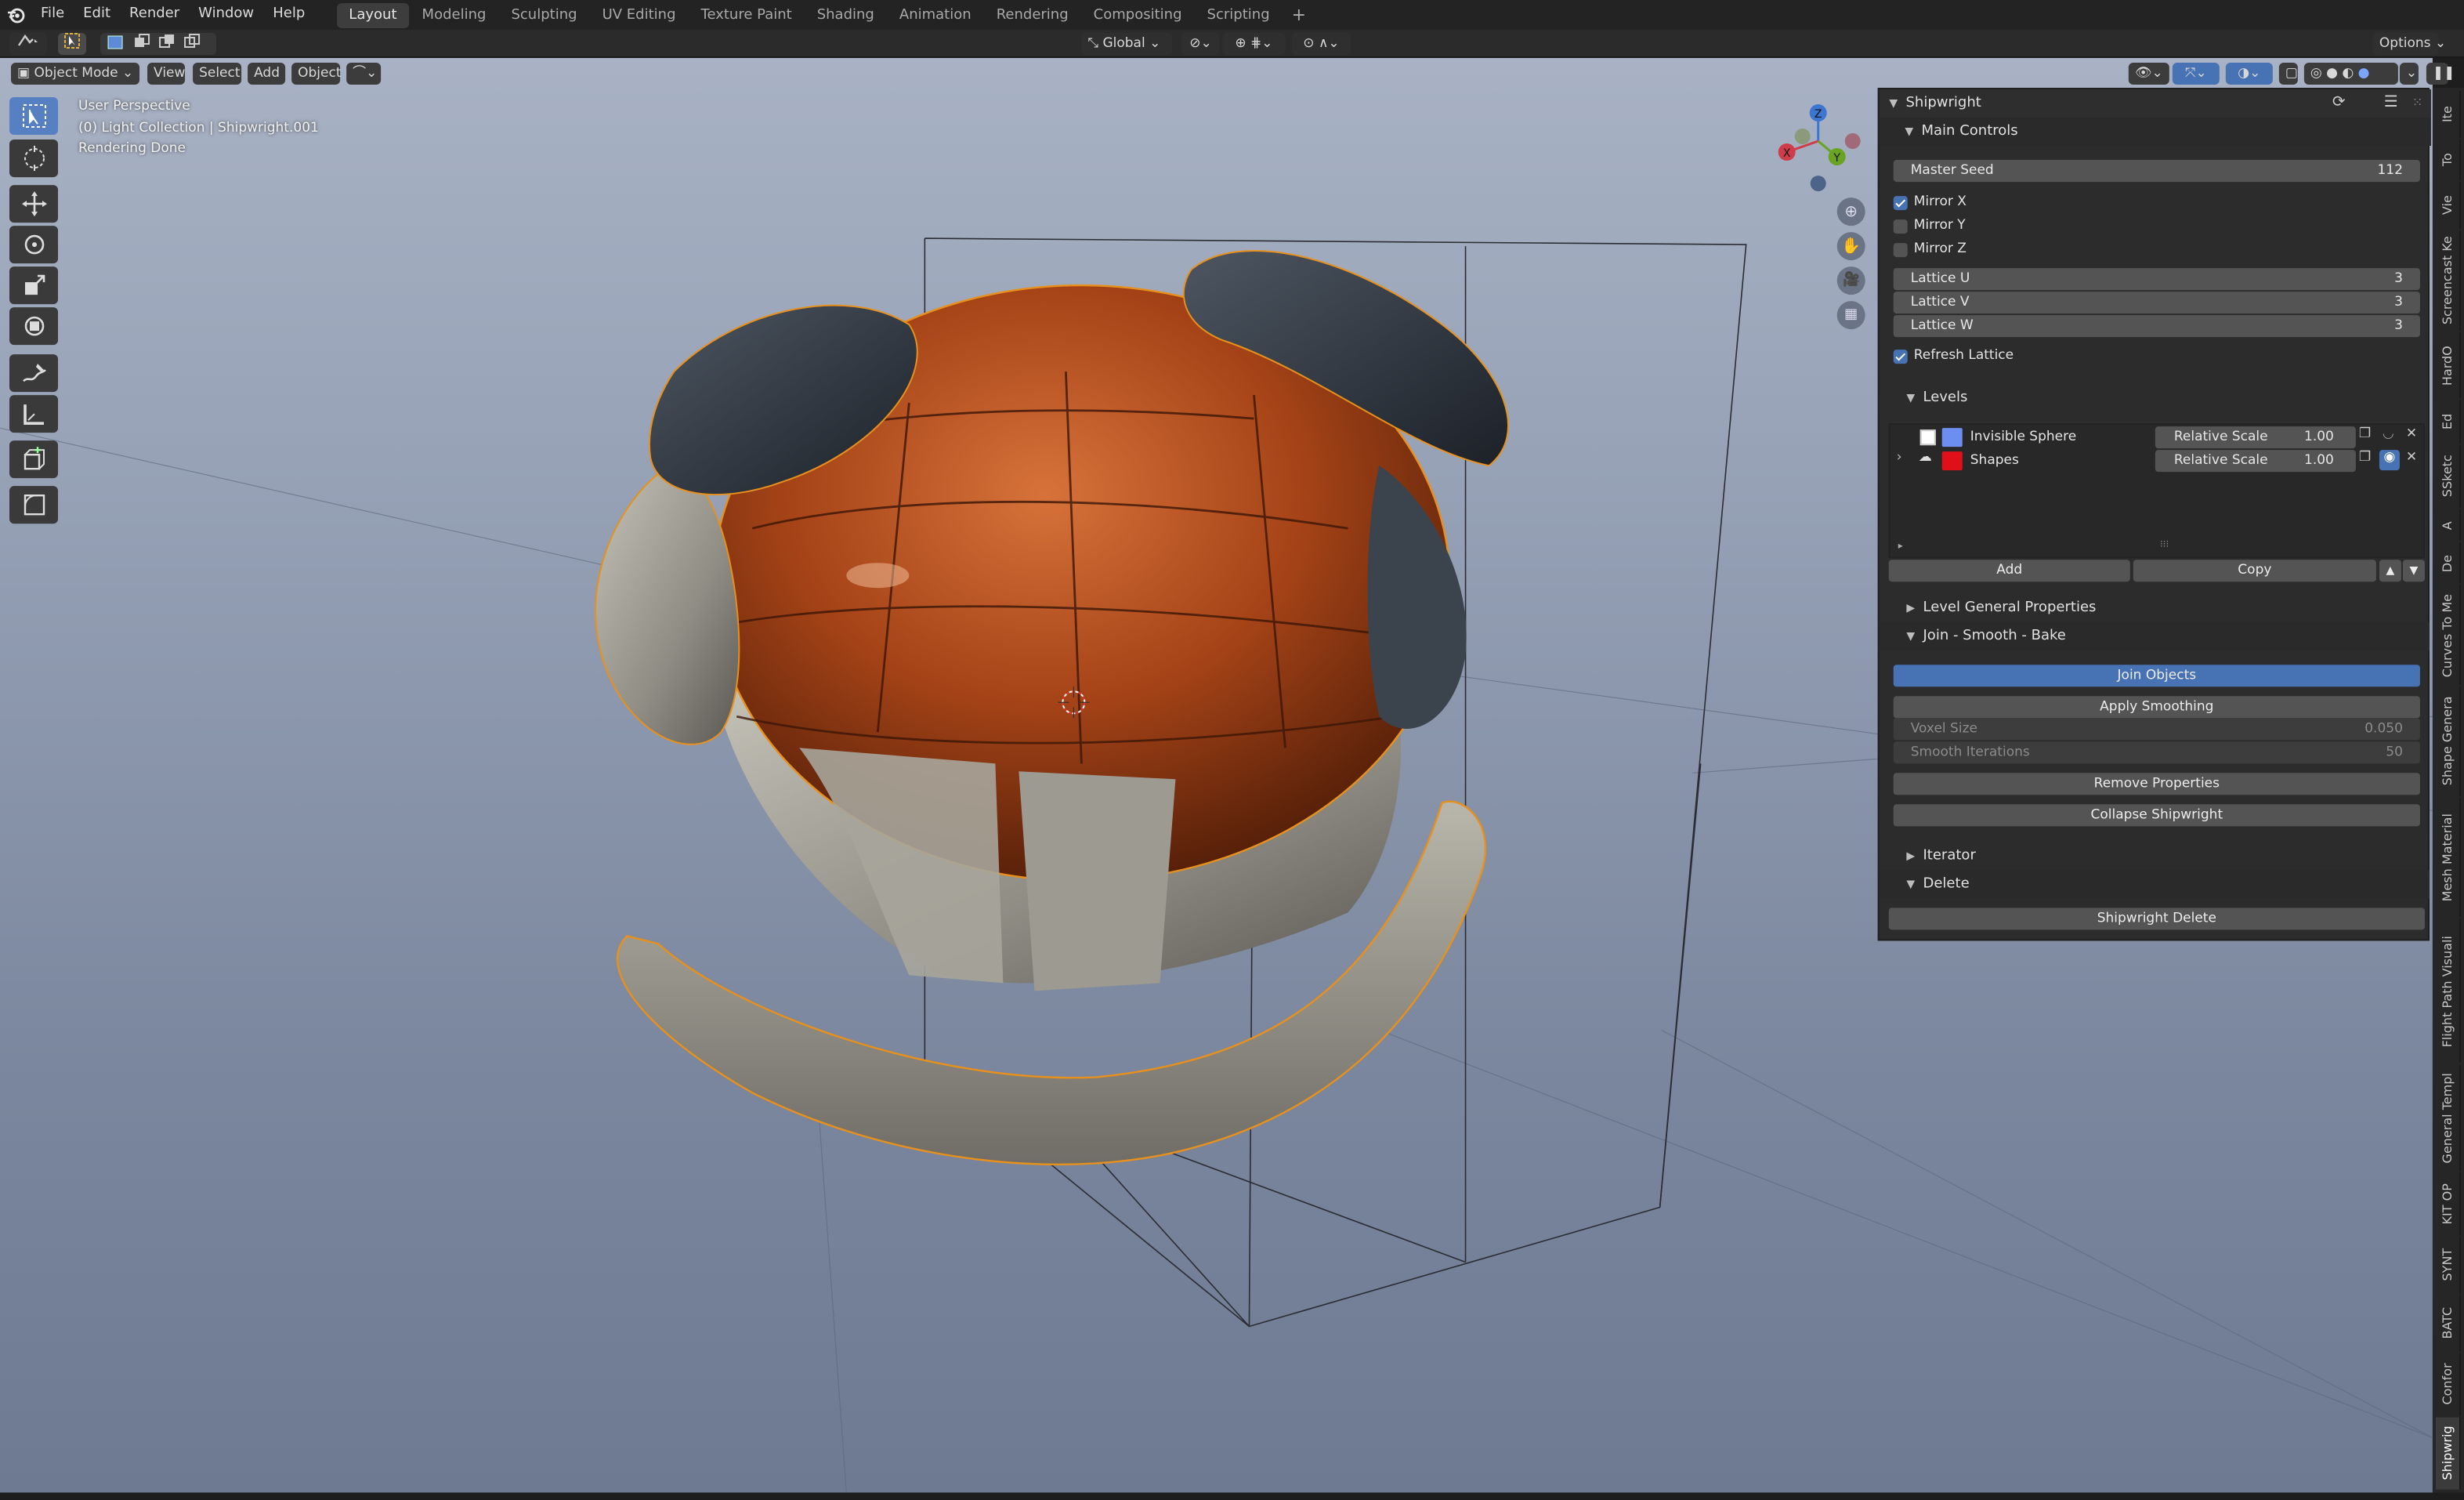 The width and height of the screenshot is (2464, 1500). Describe the element at coordinates (2388, 434) in the screenshot. I see `eye-closed-icon: ◡` at that location.